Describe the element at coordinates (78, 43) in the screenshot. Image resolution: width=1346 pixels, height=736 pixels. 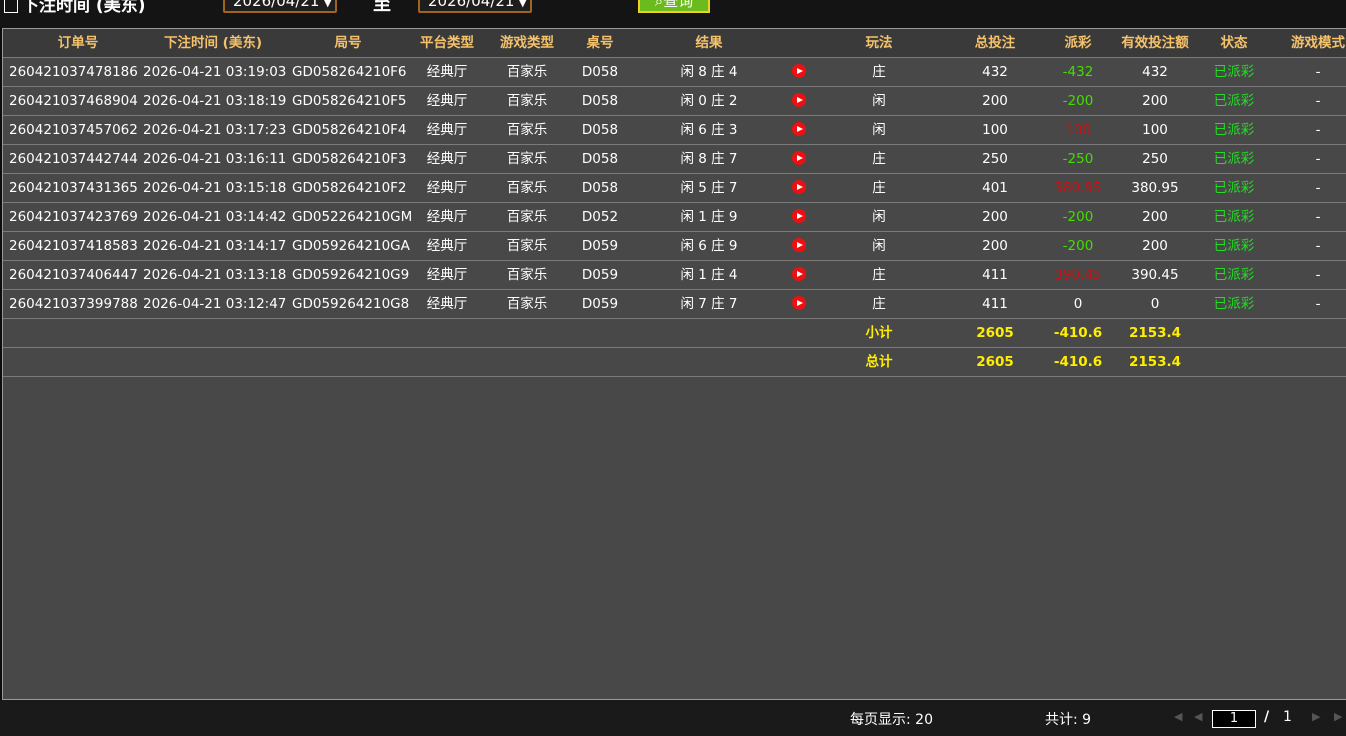
I see `header-order-no: 订单号` at that location.